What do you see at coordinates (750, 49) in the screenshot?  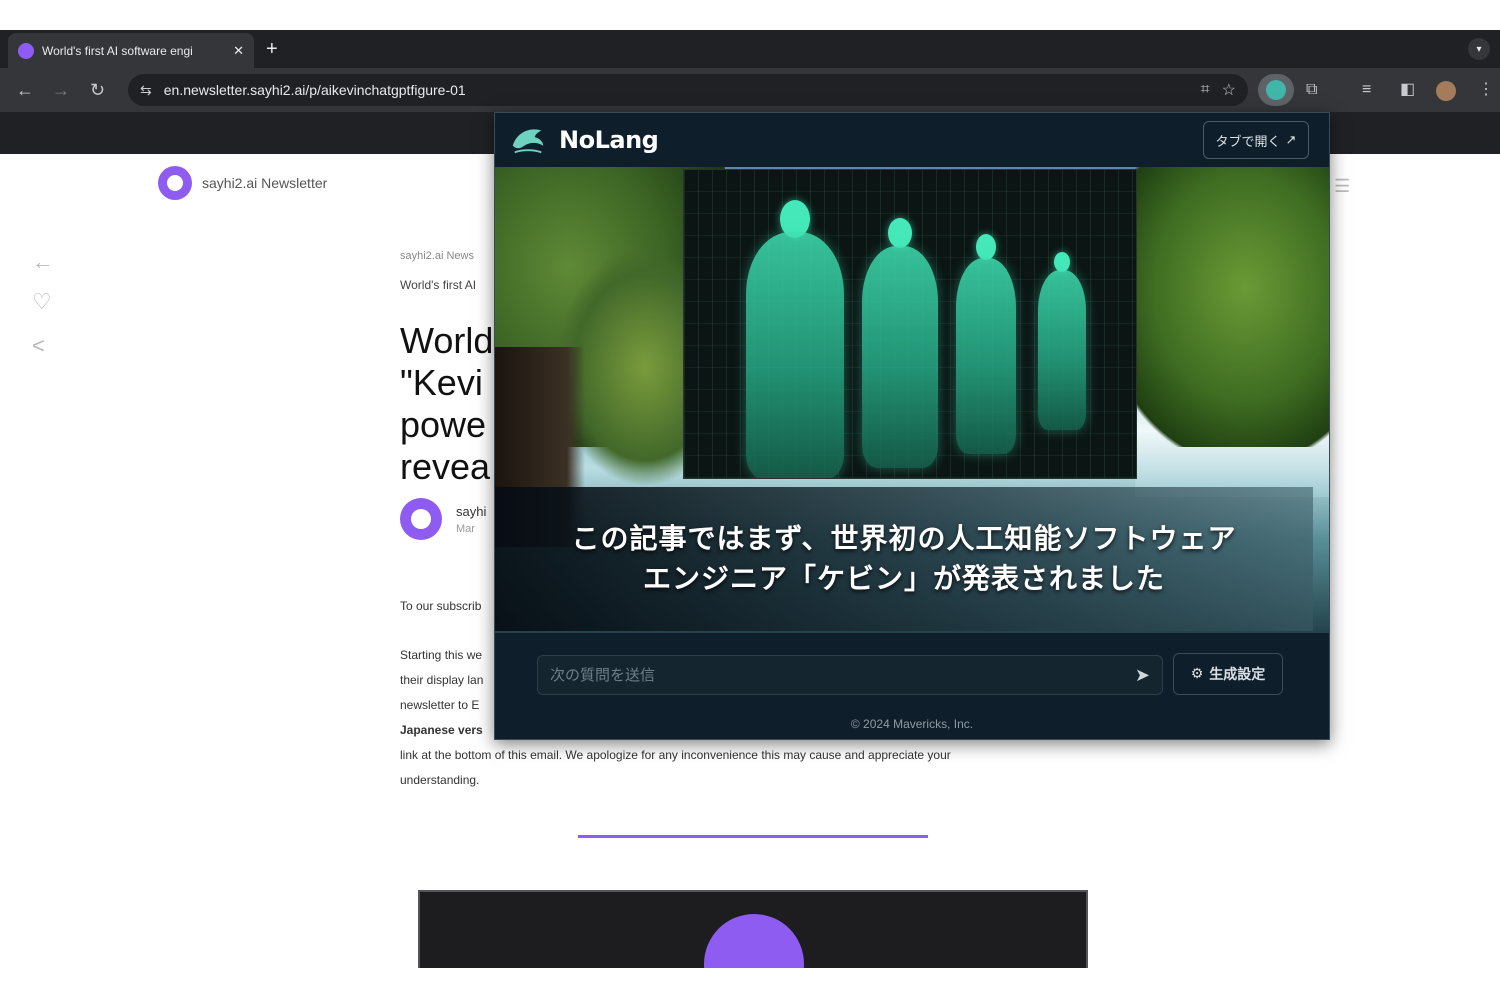 I see `tab-strip: World's first AI software engi ✕ + ▾` at bounding box center [750, 49].